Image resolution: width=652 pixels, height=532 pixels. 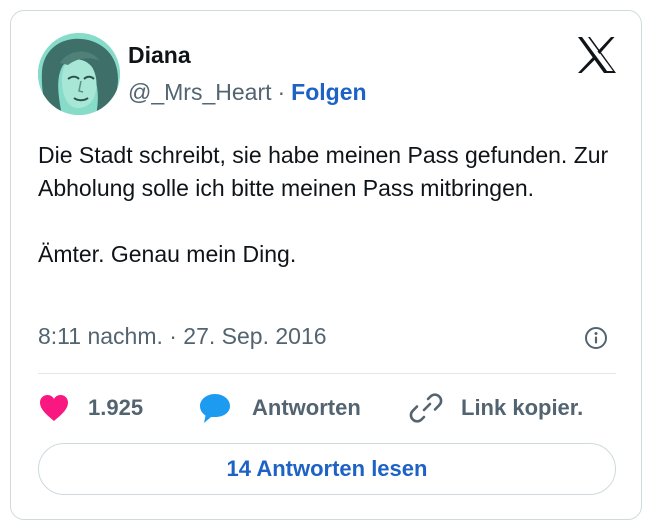 What do you see at coordinates (328, 92) in the screenshot?
I see `follow-button: Folgen` at bounding box center [328, 92].